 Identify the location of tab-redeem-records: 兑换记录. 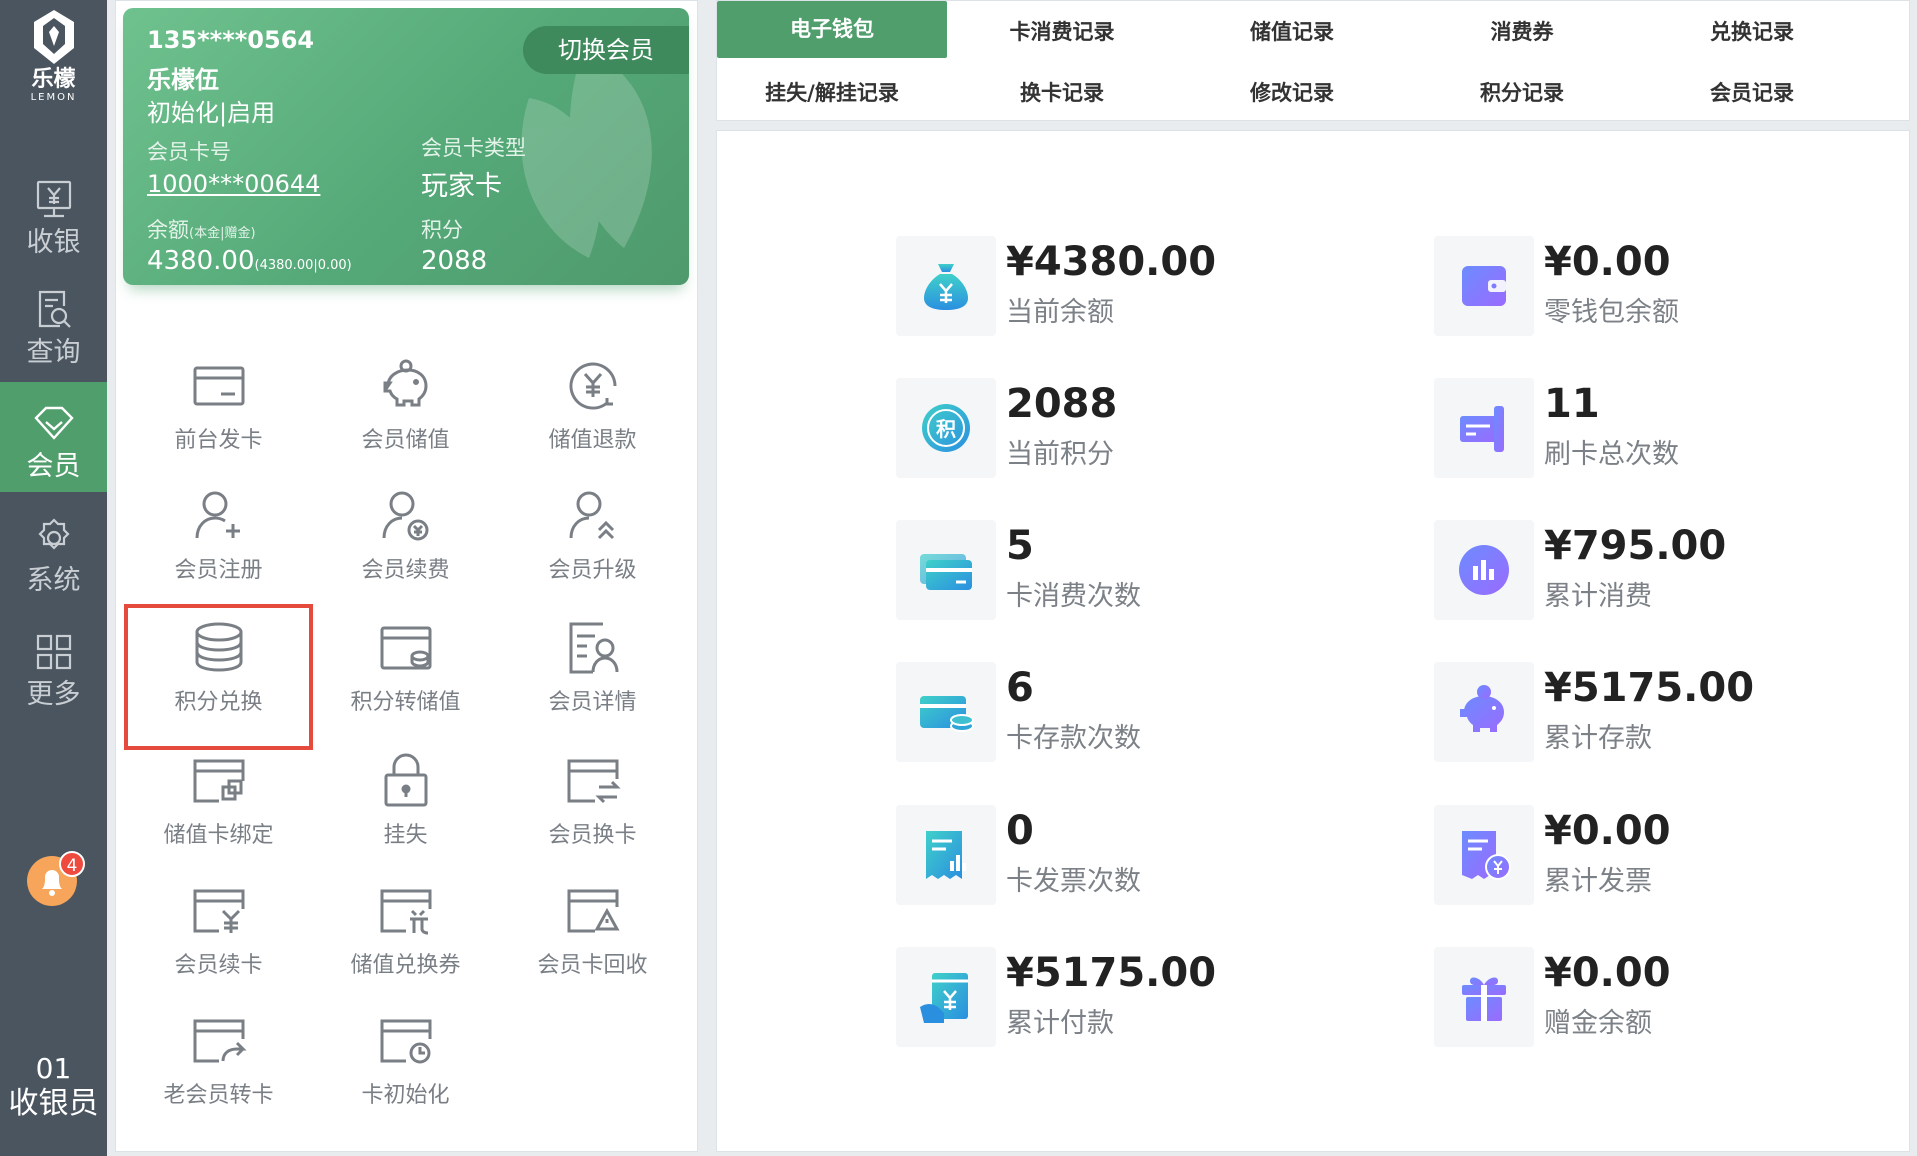
(1752, 32).